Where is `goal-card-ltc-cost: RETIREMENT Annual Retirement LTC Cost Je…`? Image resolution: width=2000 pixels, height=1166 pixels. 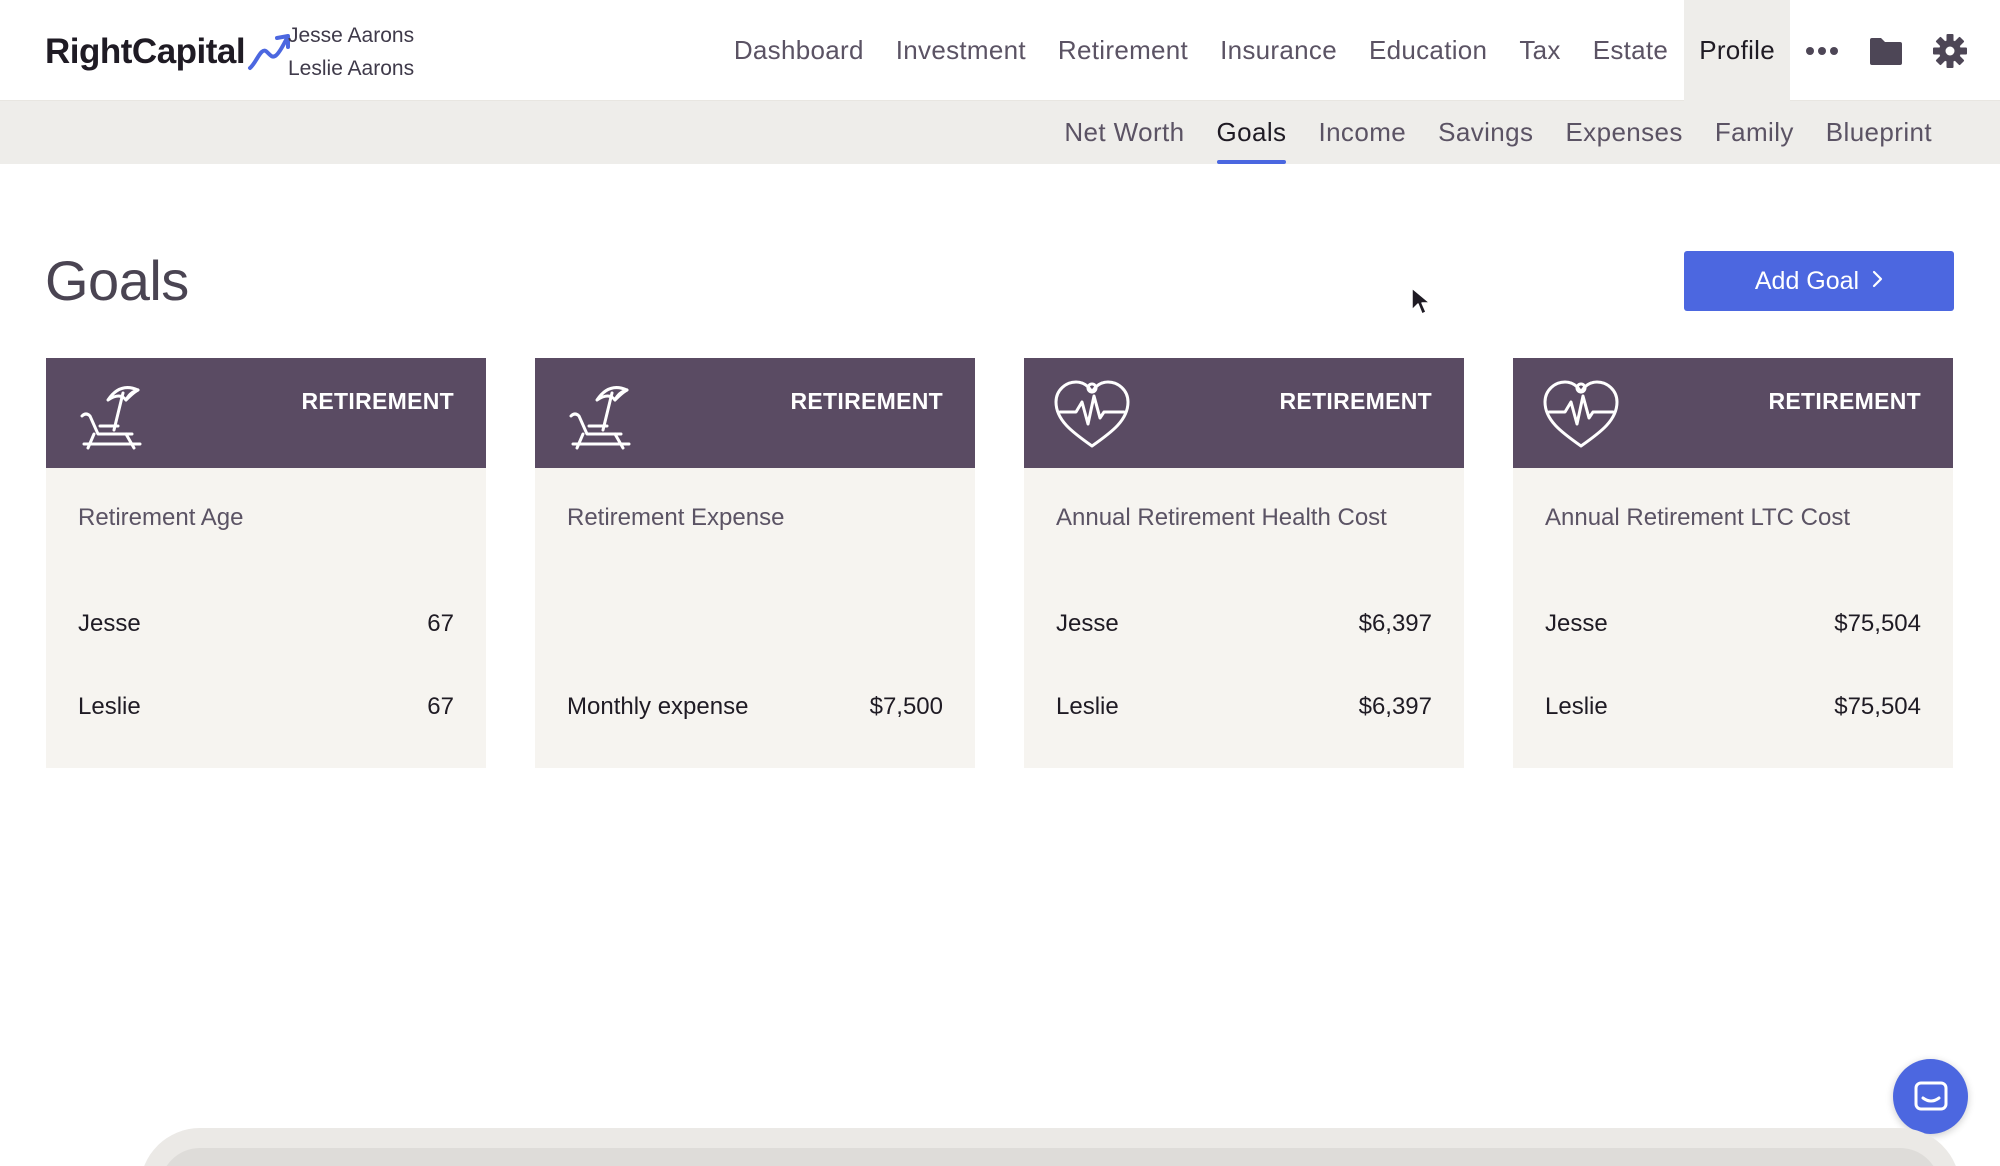 goal-card-ltc-cost: RETIREMENT Annual Retirement LTC Cost Je… is located at coordinates (1733, 563).